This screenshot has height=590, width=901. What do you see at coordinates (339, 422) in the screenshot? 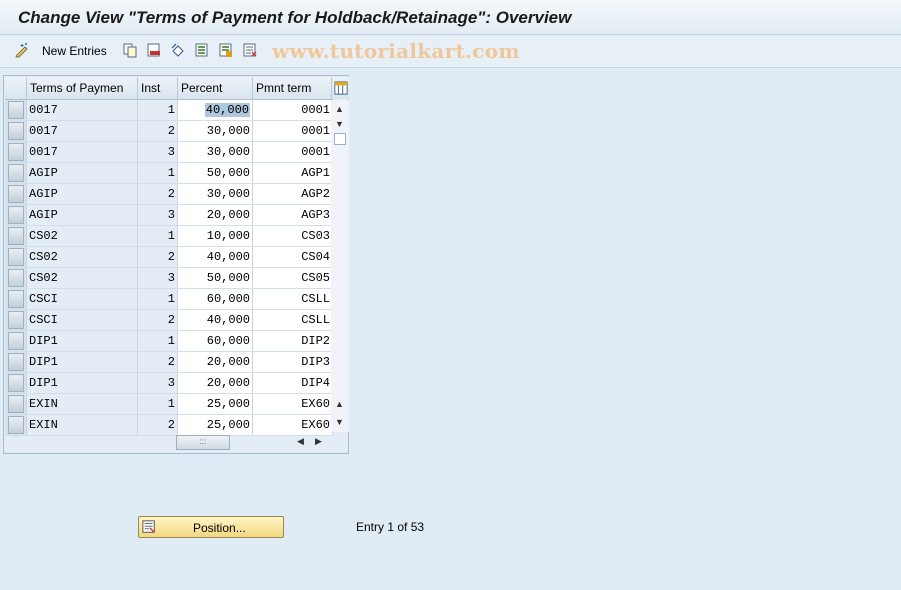
I see `scroll-page-down-icon: ▼` at bounding box center [339, 422].